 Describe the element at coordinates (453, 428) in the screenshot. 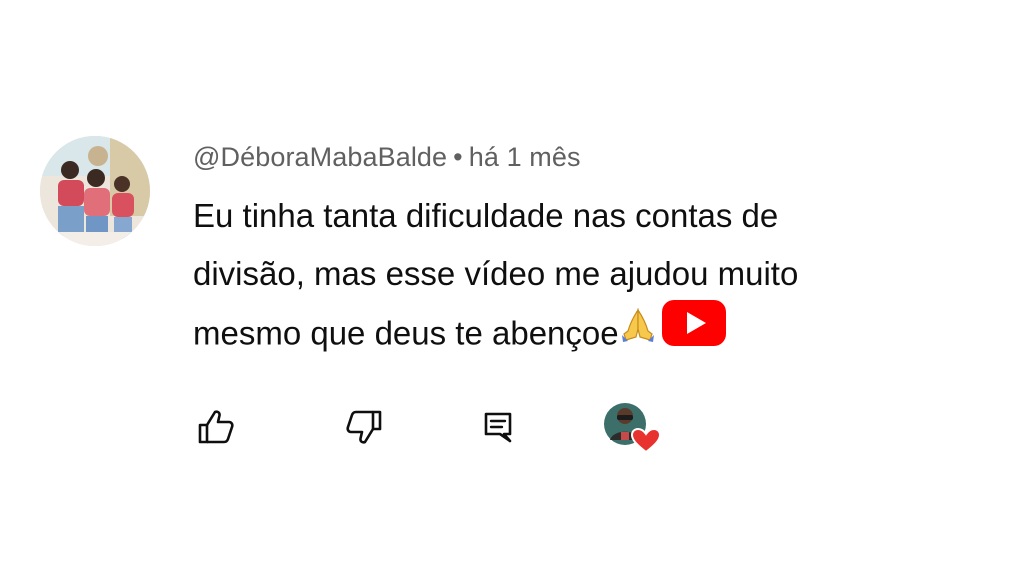

I see `comment-actions` at that location.